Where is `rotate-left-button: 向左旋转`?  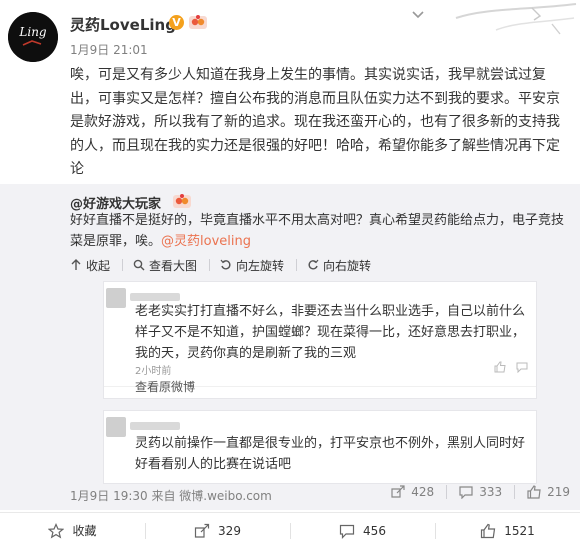 rotate-left-button: 向左旋转 is located at coordinates (252, 265).